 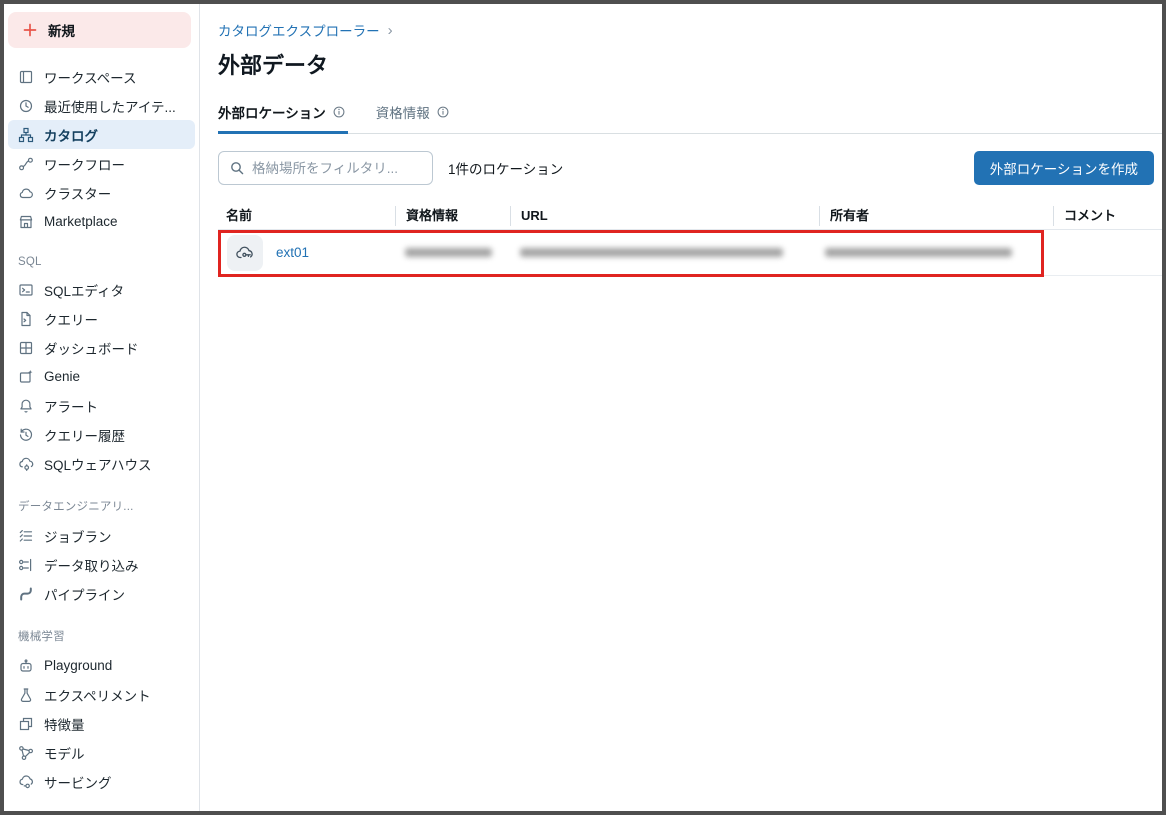 What do you see at coordinates (101, 134) in the screenshot?
I see `sidebar-item: カタログ` at bounding box center [101, 134].